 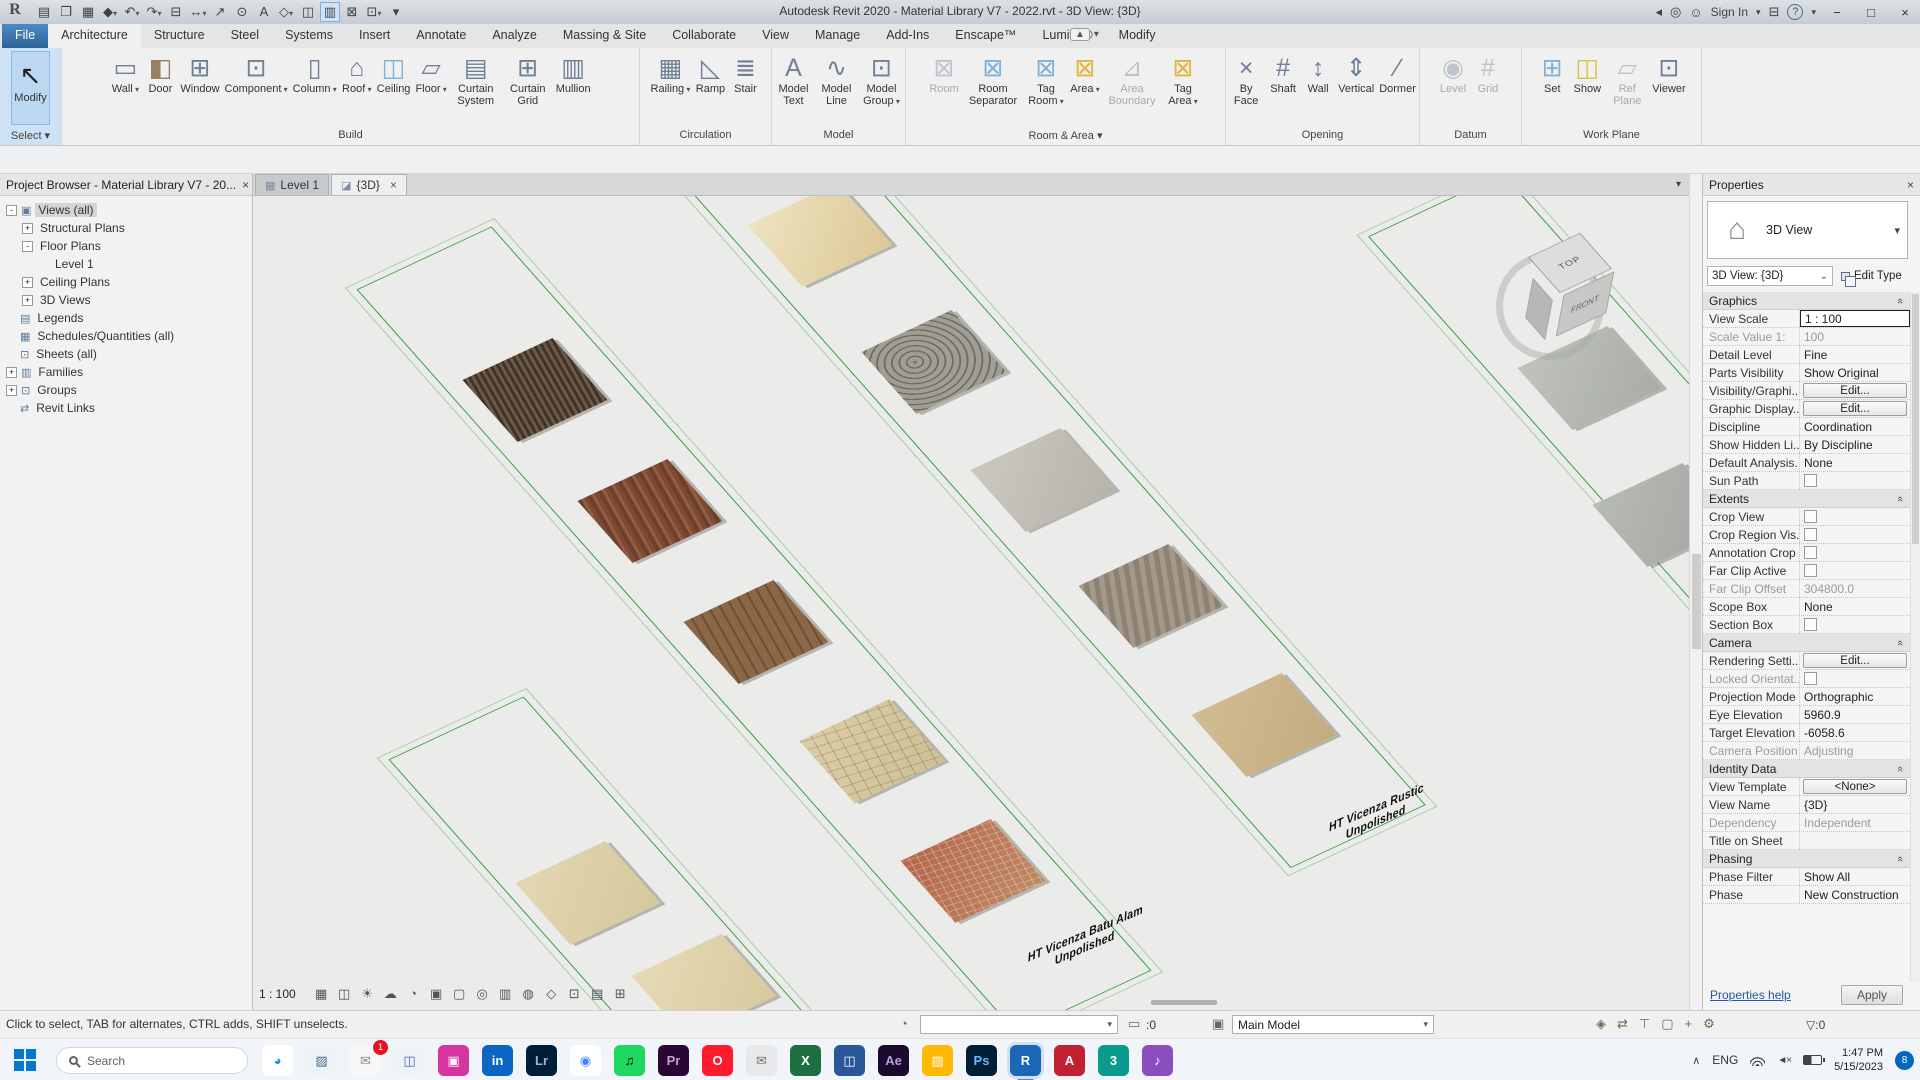 What do you see at coordinates (30, 88) in the screenshot?
I see `ribbon-button: ↖ Modify` at bounding box center [30, 88].